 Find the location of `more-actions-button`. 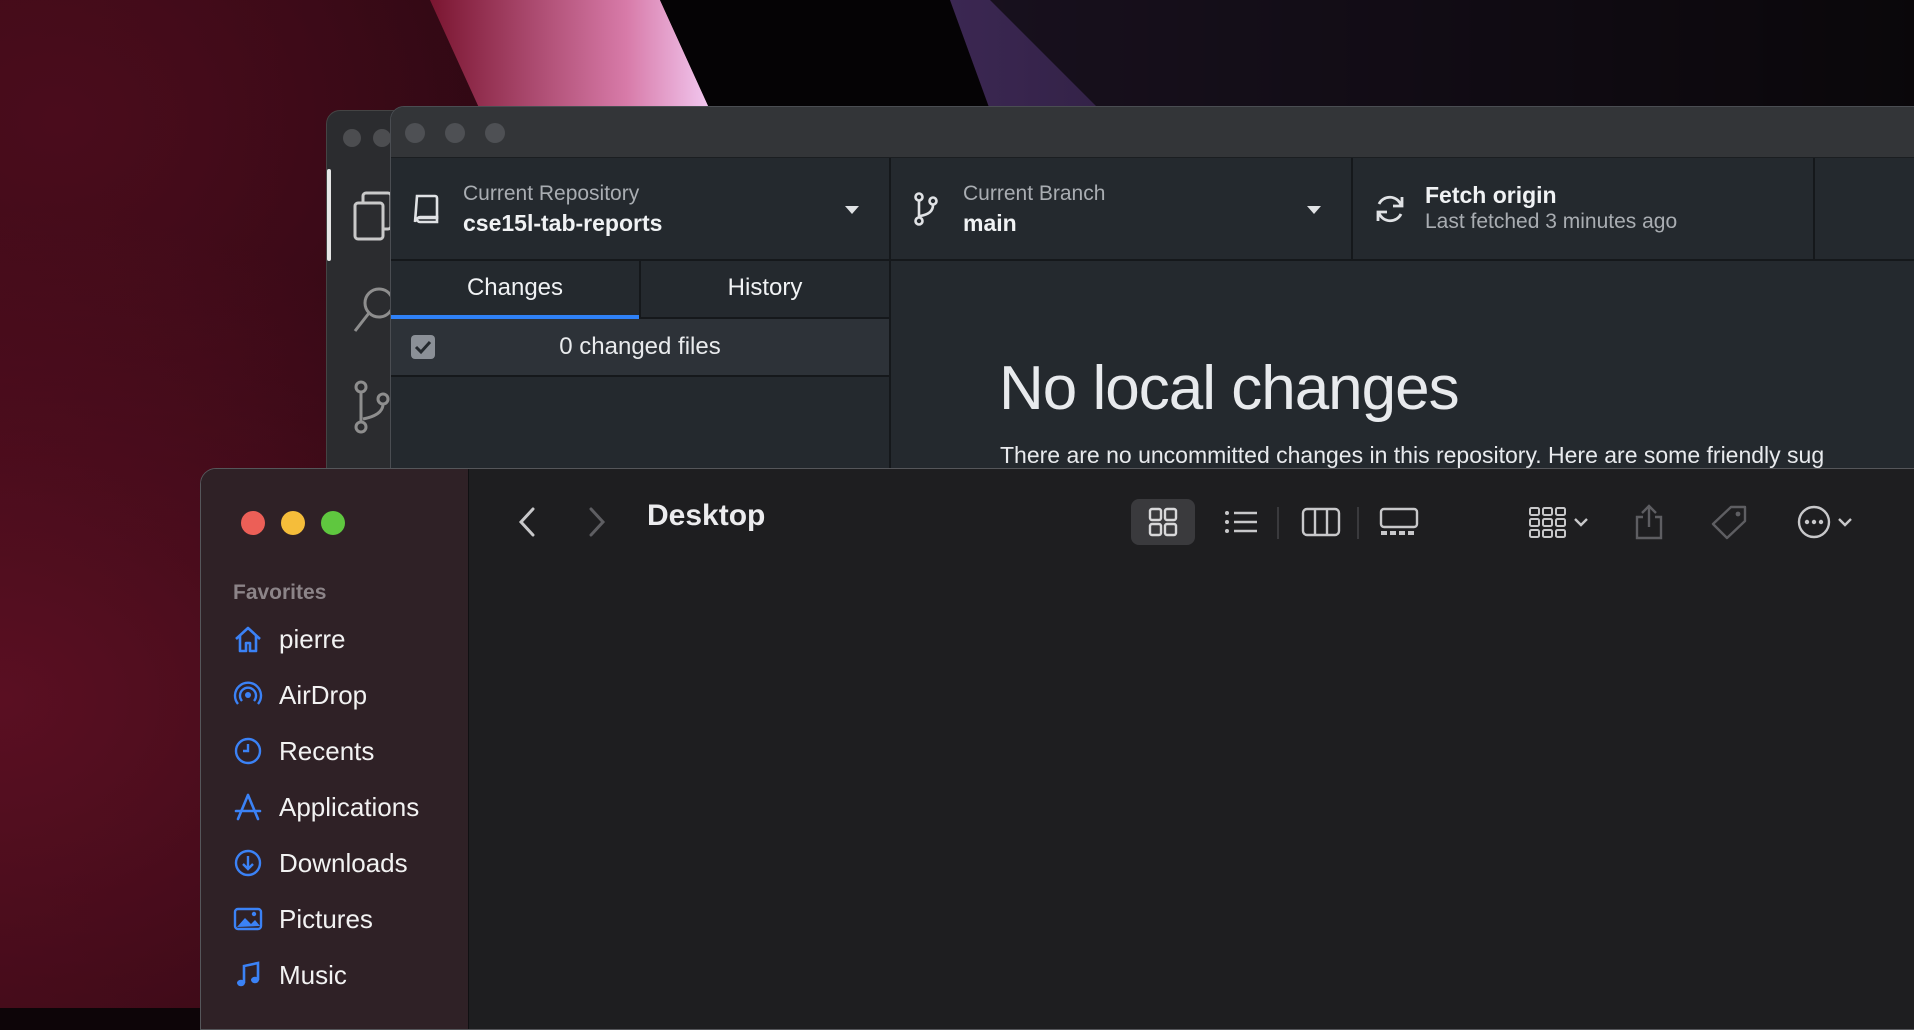

more-actions-button is located at coordinates (1825, 522).